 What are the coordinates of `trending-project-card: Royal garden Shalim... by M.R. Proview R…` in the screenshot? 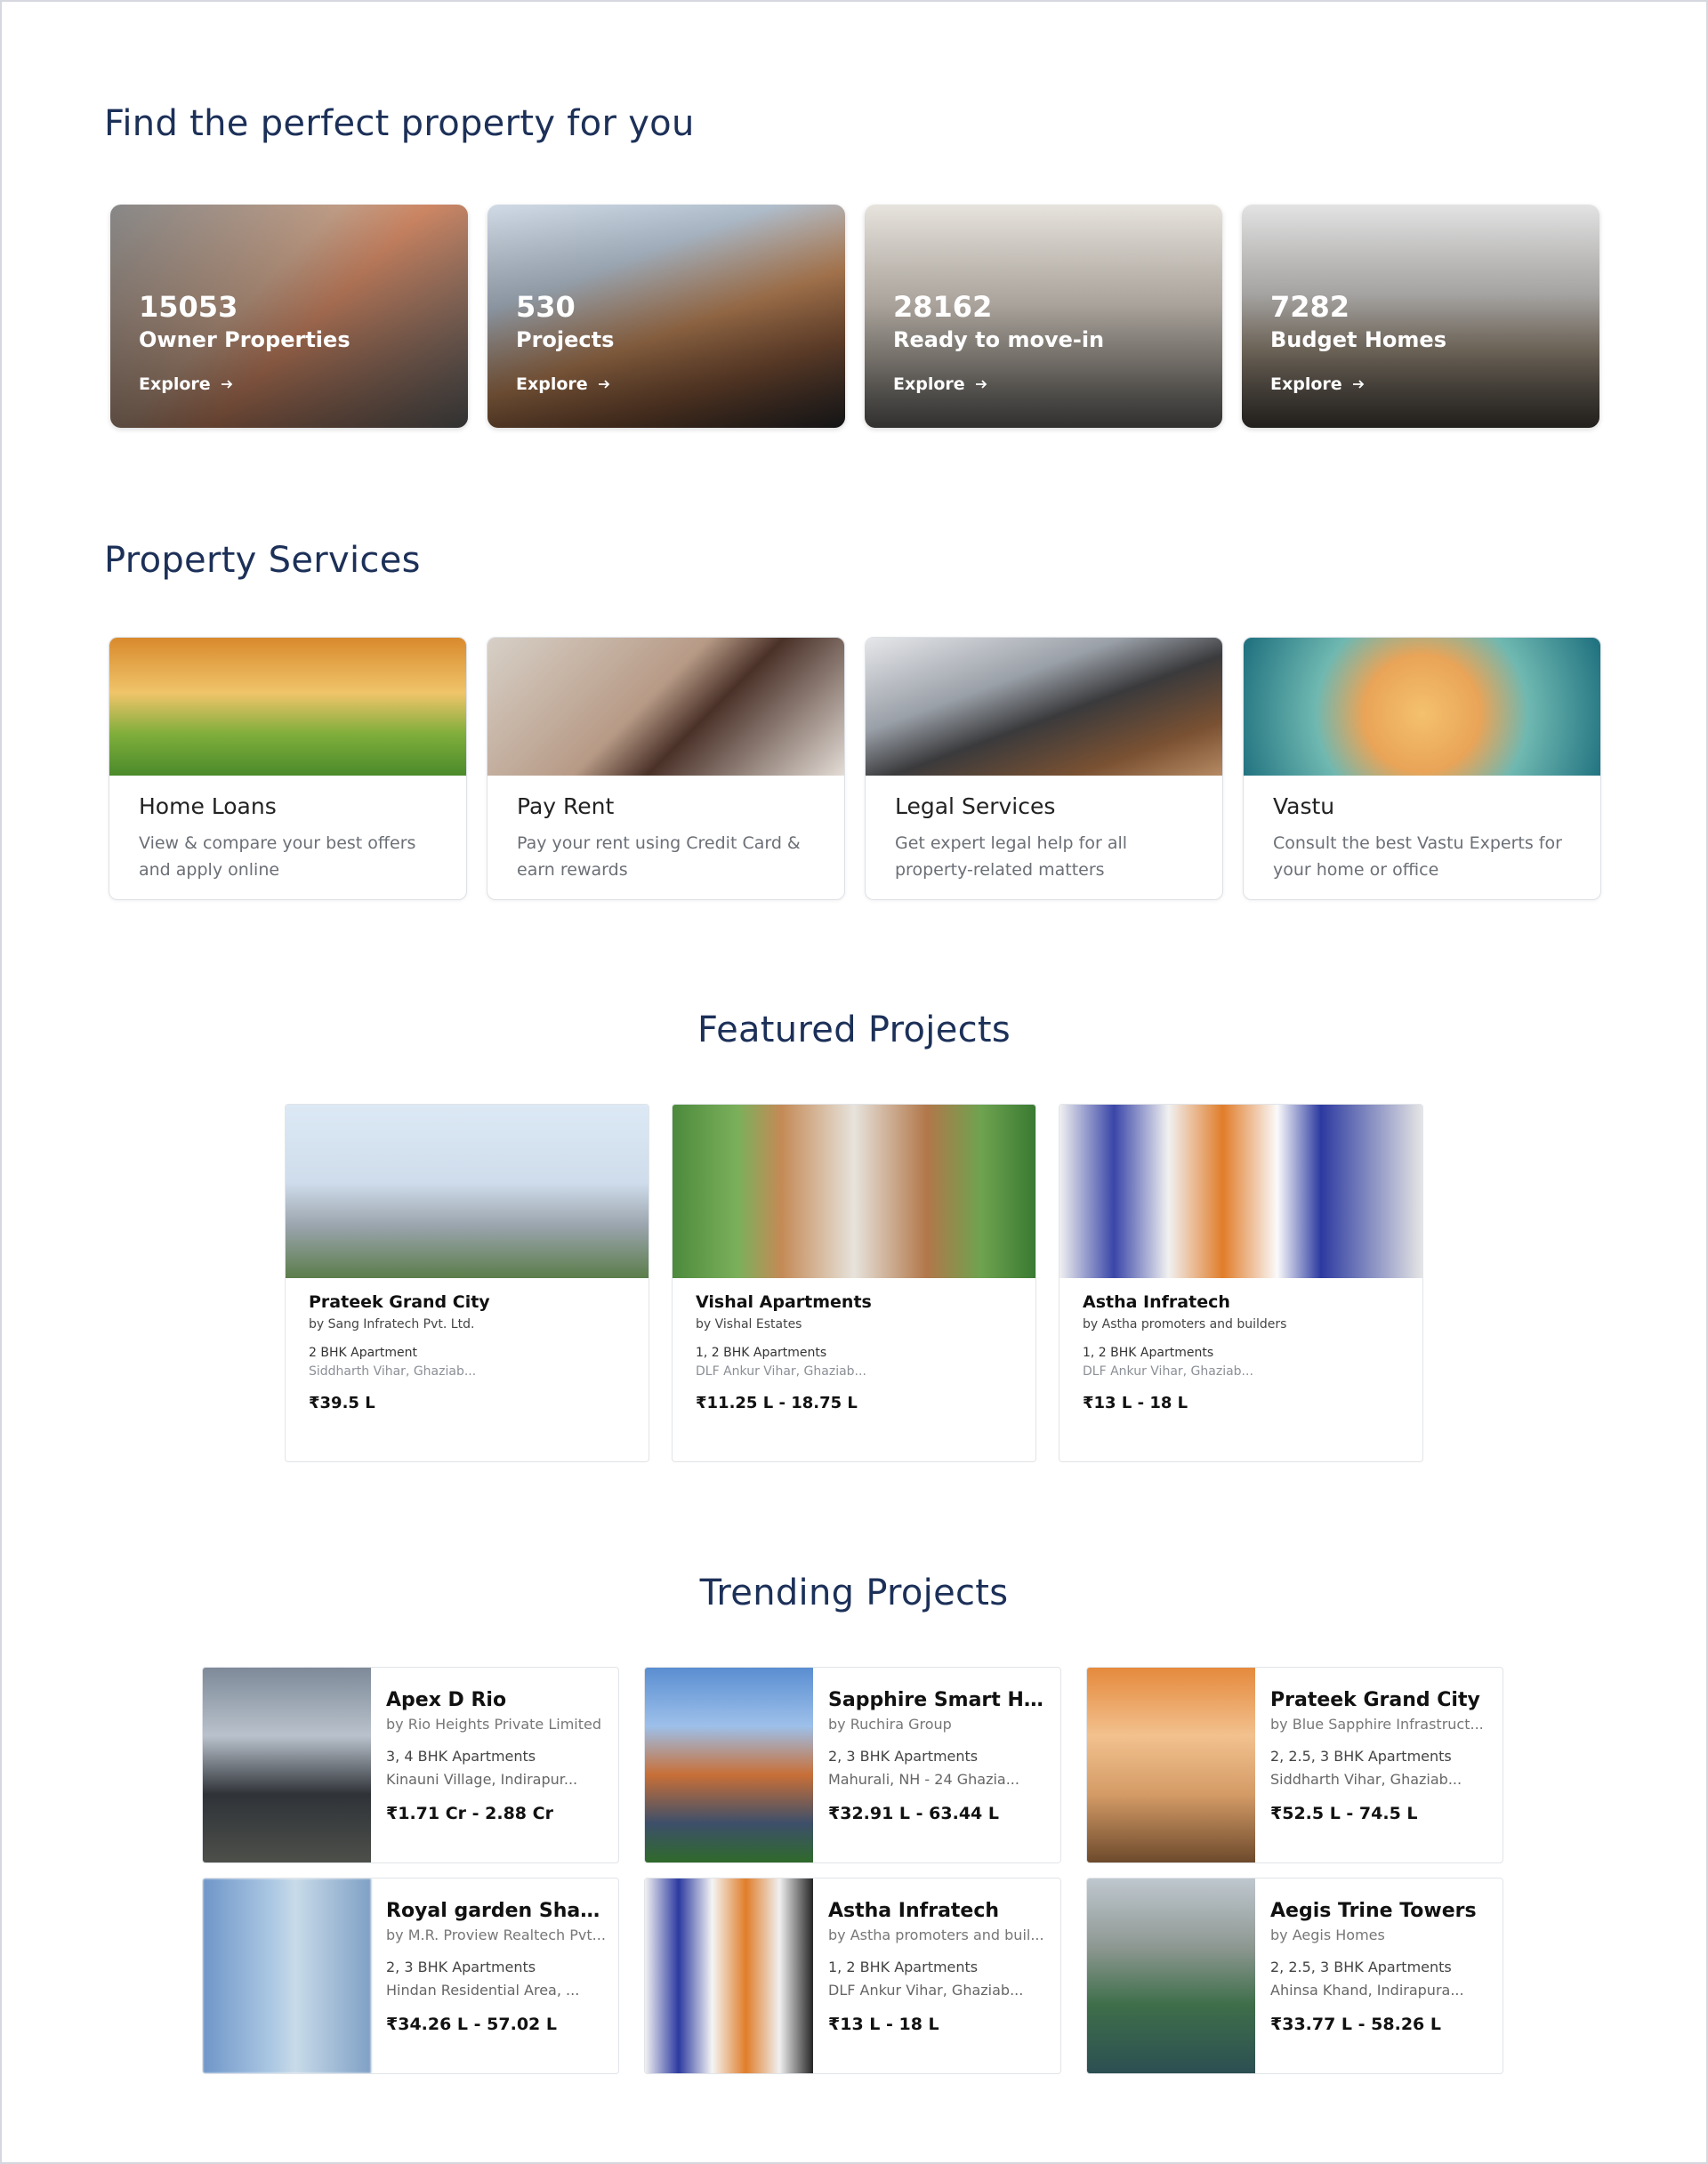 It's located at (410, 1976).